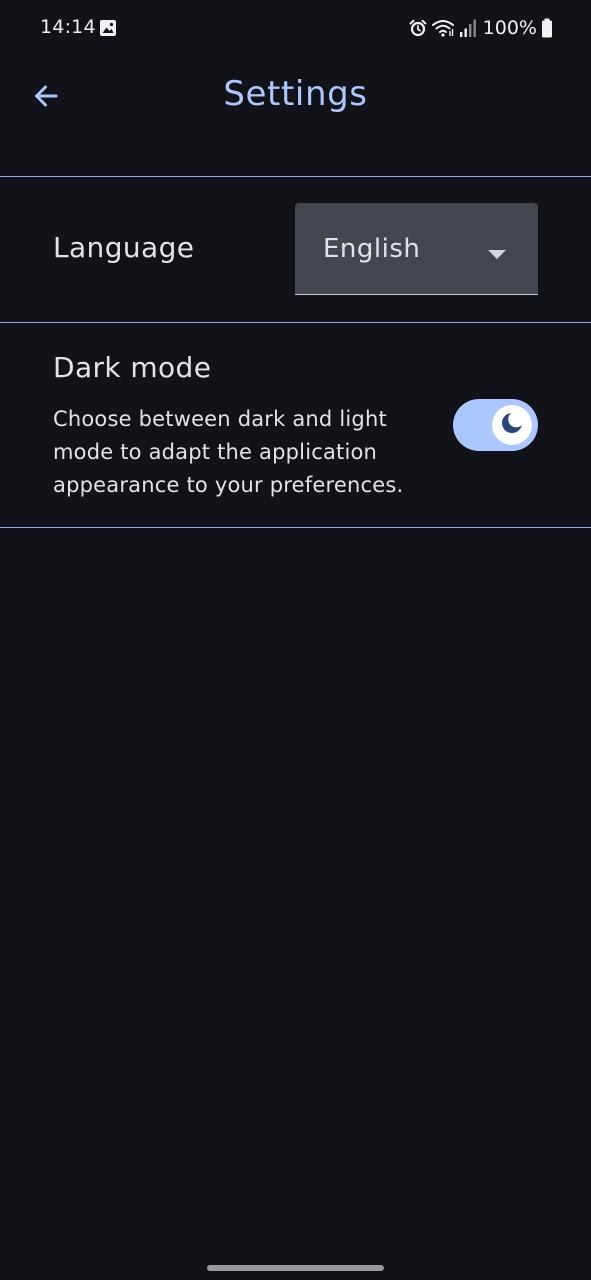  Describe the element at coordinates (68, 27) in the screenshot. I see `status-time: 14:14` at that location.